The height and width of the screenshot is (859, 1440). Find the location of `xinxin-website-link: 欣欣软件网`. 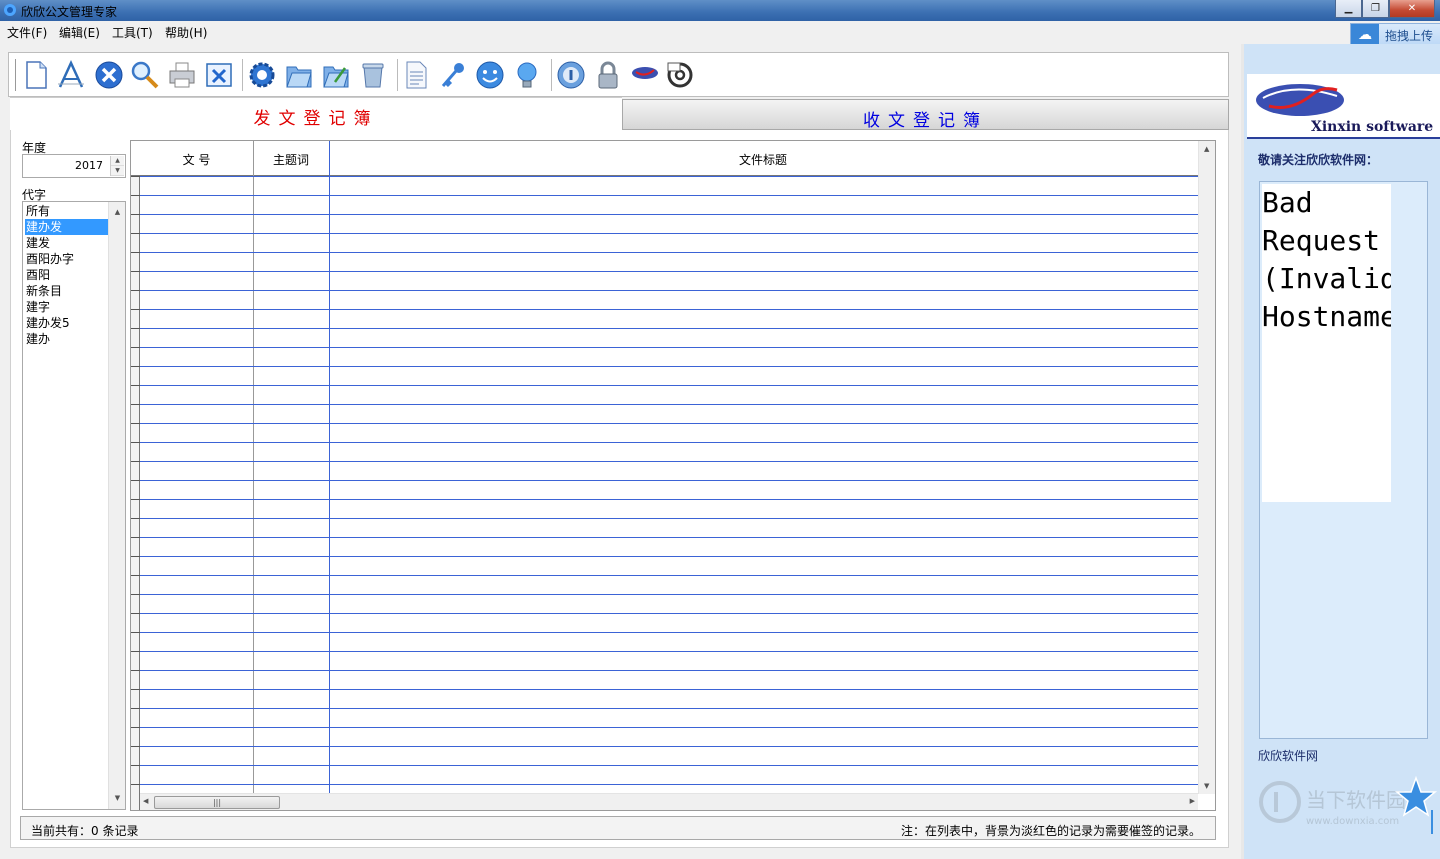

xinxin-website-link: 欣欣软件网 is located at coordinates (1288, 755).